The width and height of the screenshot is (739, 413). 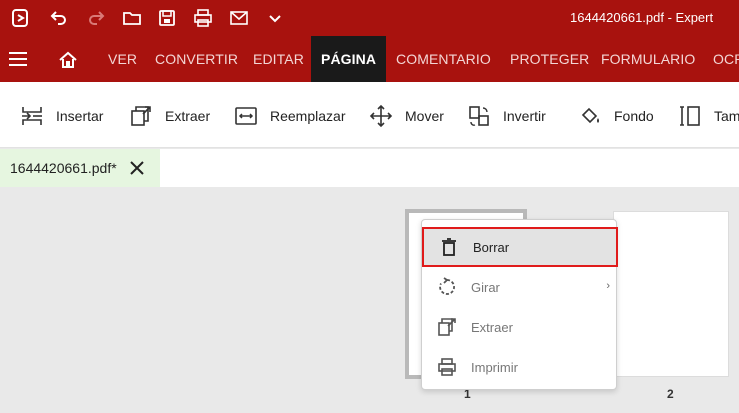 I want to click on home-icon, so click(x=68, y=60).